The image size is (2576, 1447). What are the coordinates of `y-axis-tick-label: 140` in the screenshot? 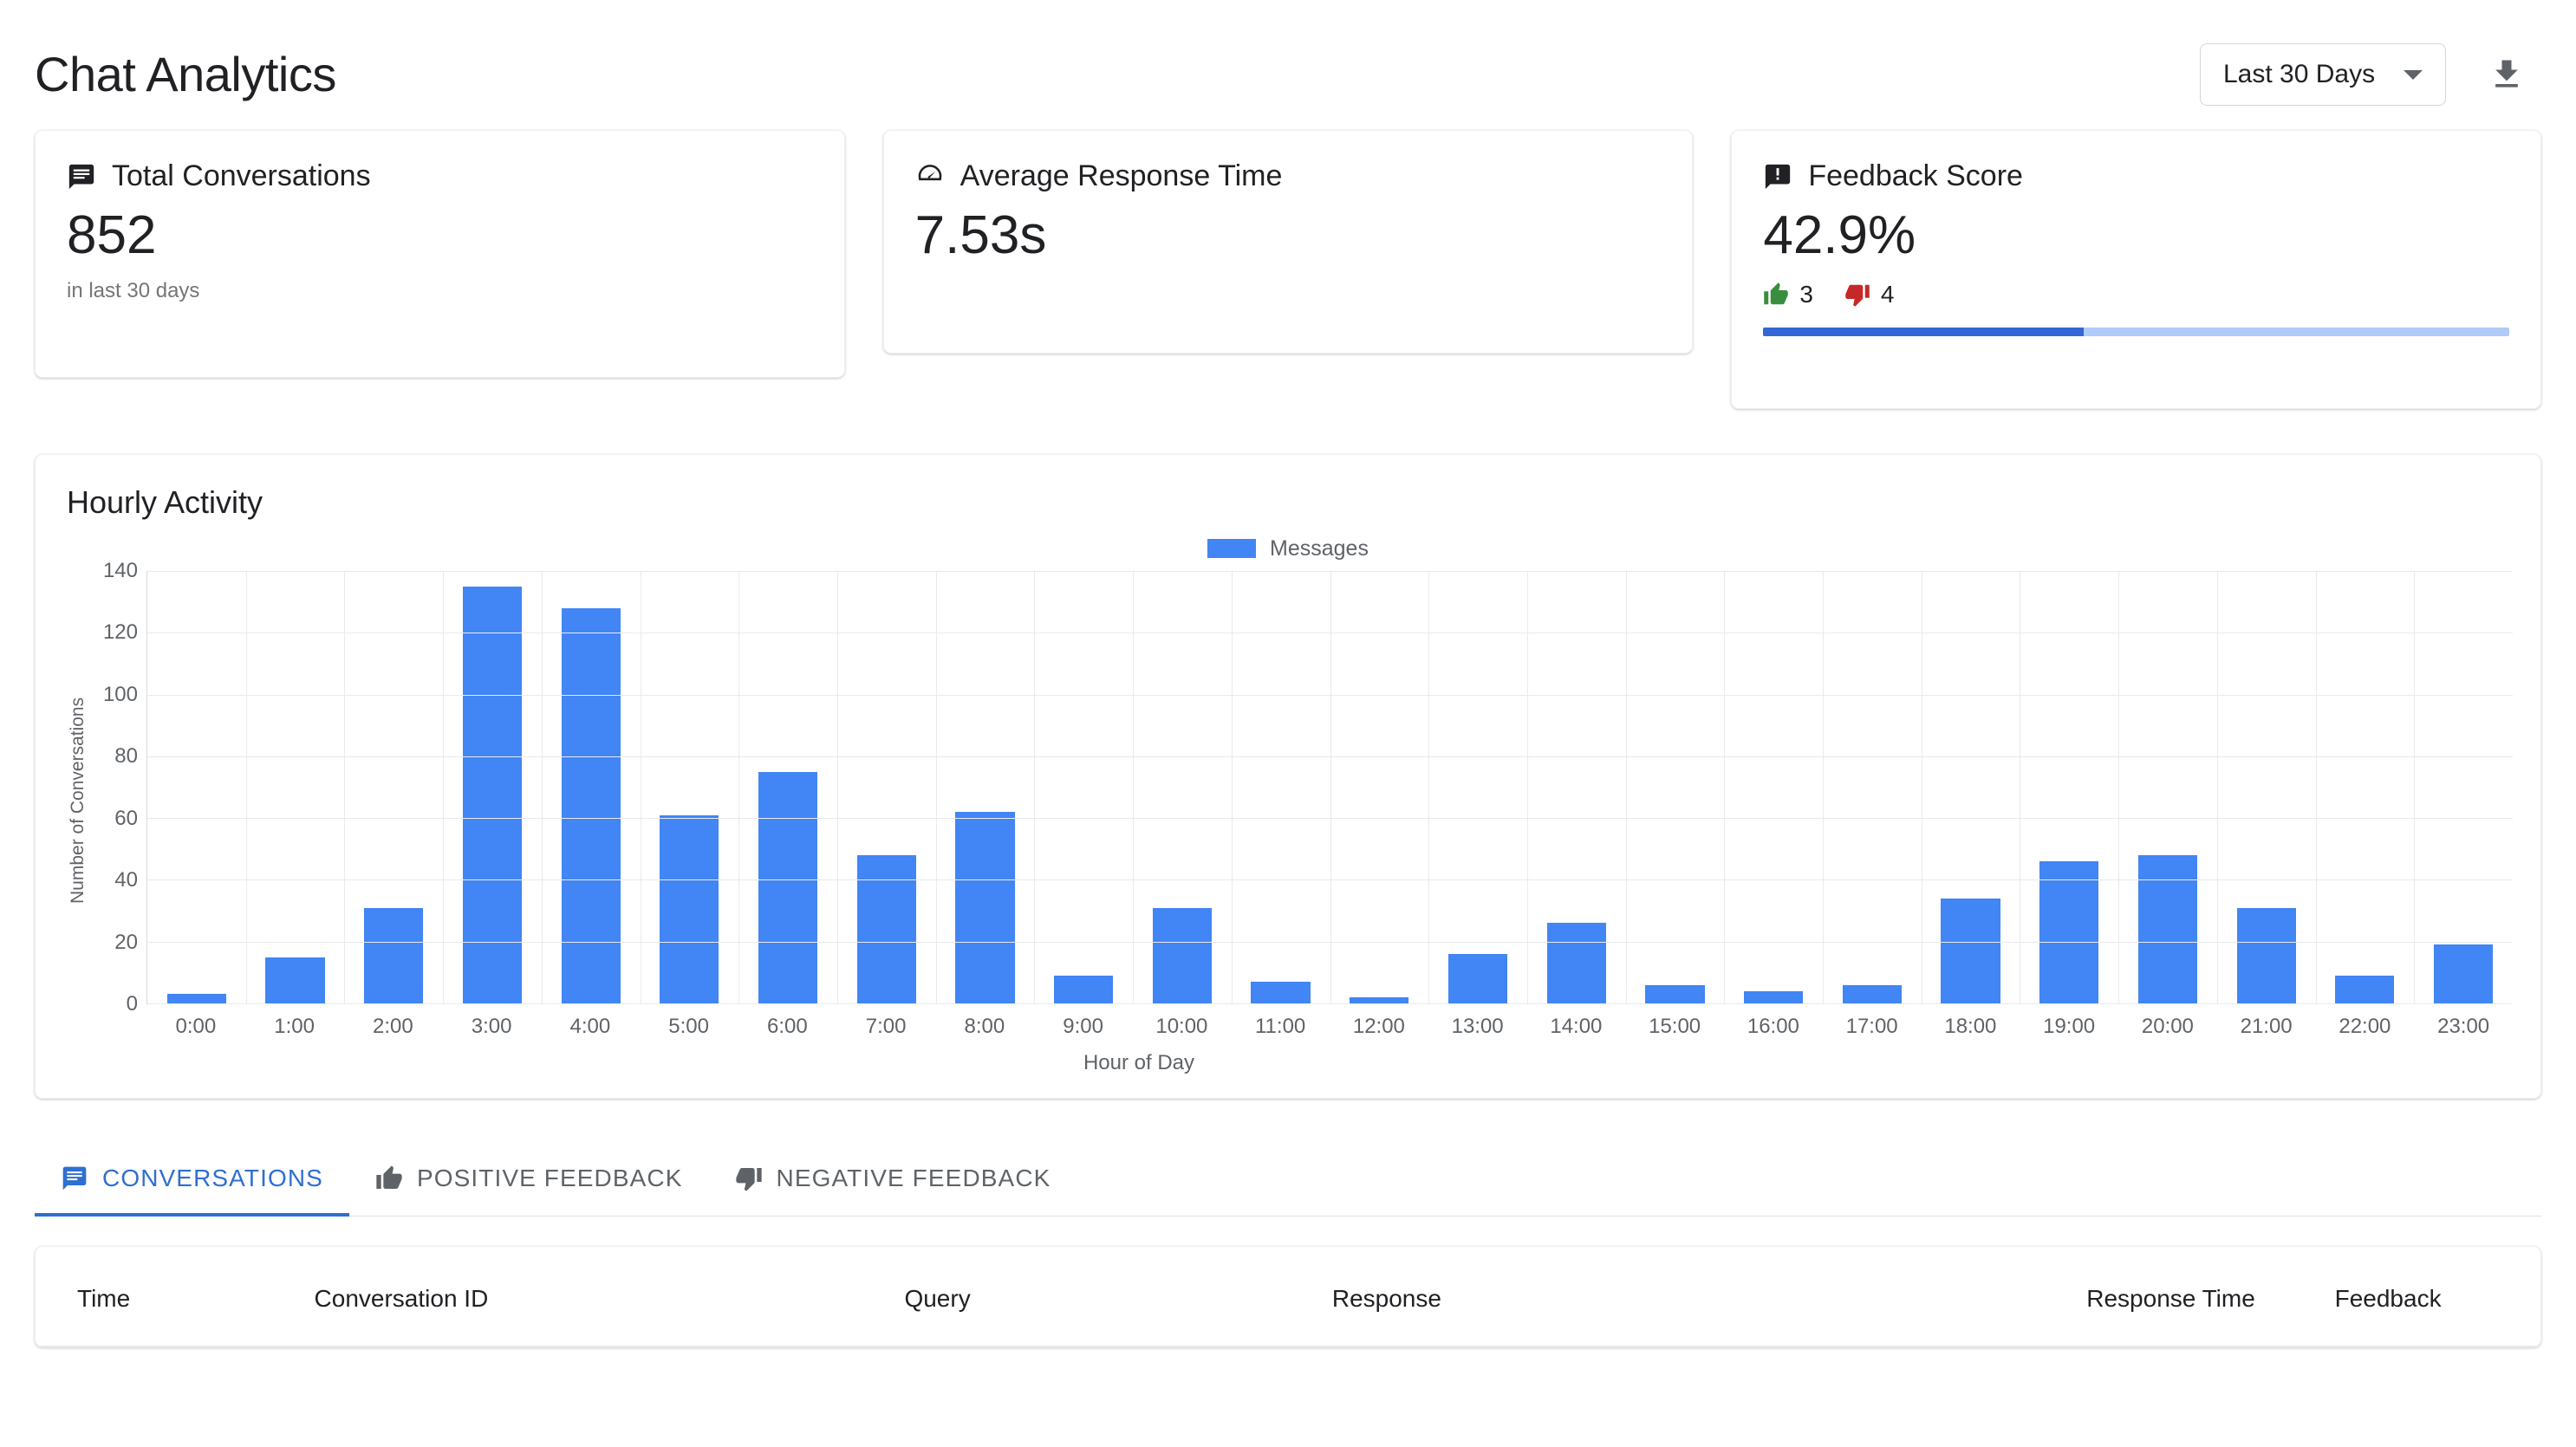 It's located at (120, 570).